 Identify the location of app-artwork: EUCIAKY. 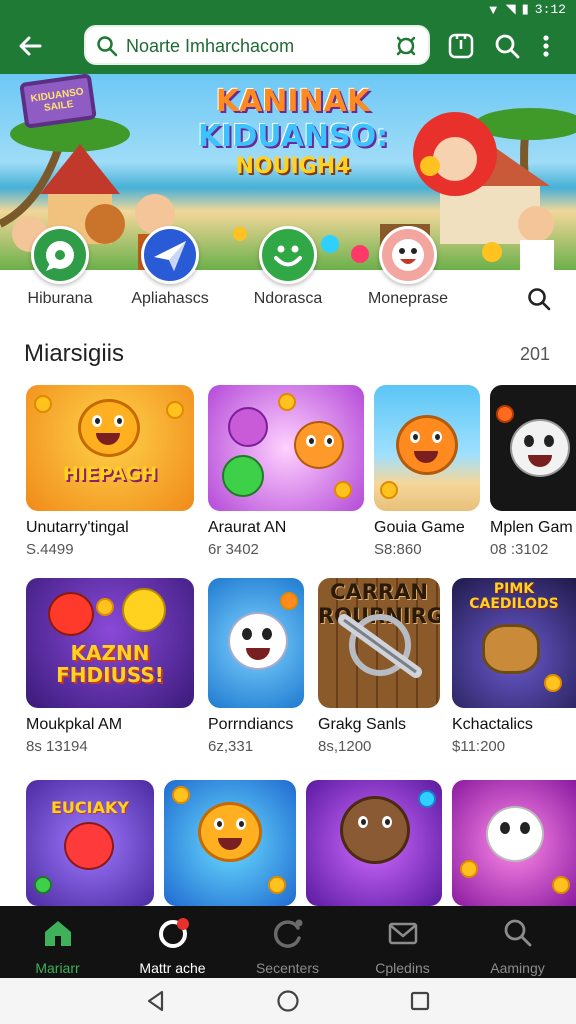
(90, 843).